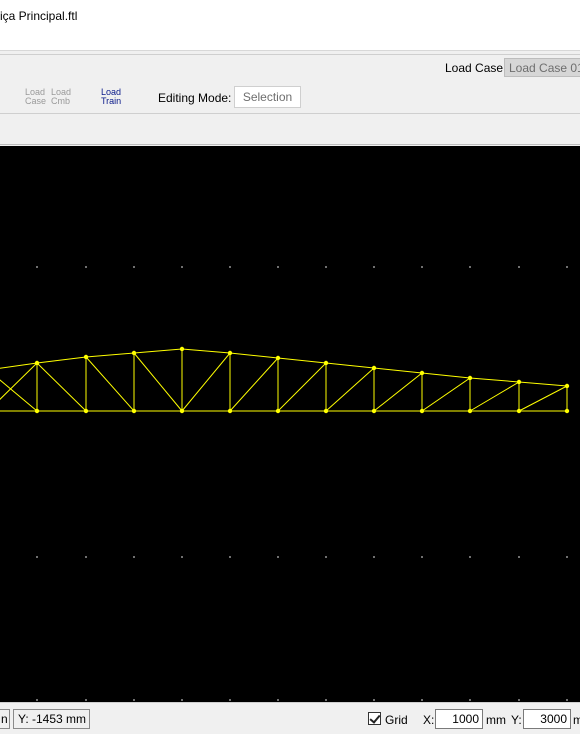 This screenshot has height=734, width=580. I want to click on editing-mode-label: Editing Mode:, so click(195, 98).